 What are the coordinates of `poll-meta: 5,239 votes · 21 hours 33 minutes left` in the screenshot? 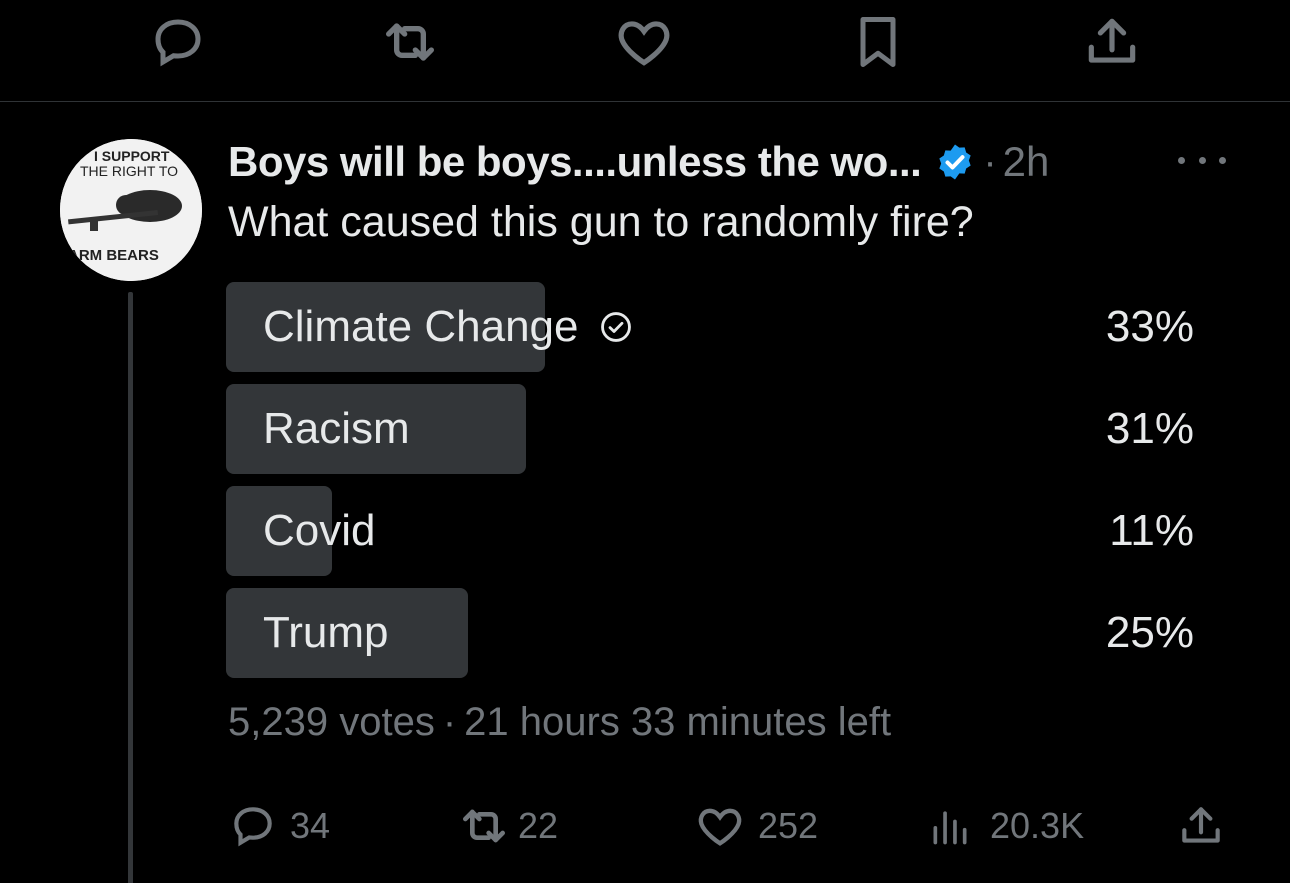 It's located at (559, 722).